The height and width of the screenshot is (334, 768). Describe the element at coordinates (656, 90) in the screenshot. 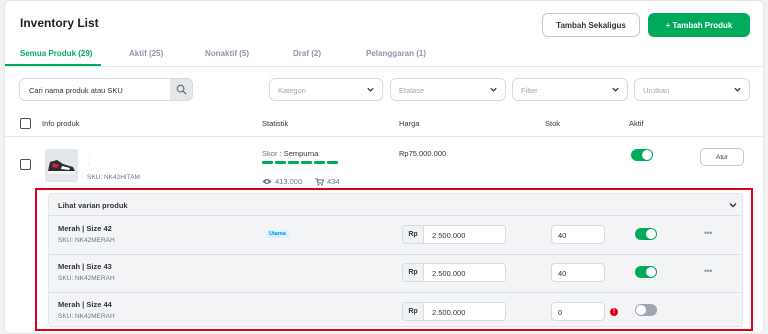

I see `sort-dropdown-label: Urutkan` at that location.